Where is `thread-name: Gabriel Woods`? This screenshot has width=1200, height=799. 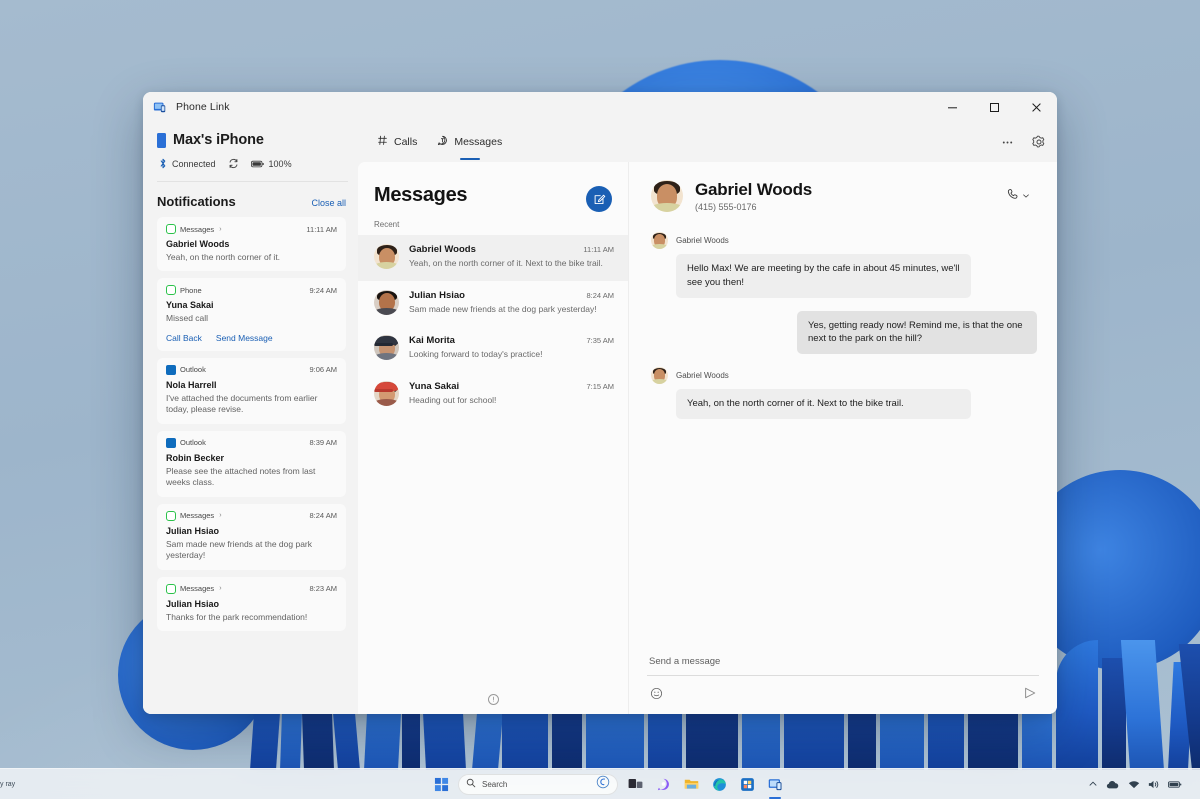
thread-name: Gabriel Woods is located at coordinates (442, 249).